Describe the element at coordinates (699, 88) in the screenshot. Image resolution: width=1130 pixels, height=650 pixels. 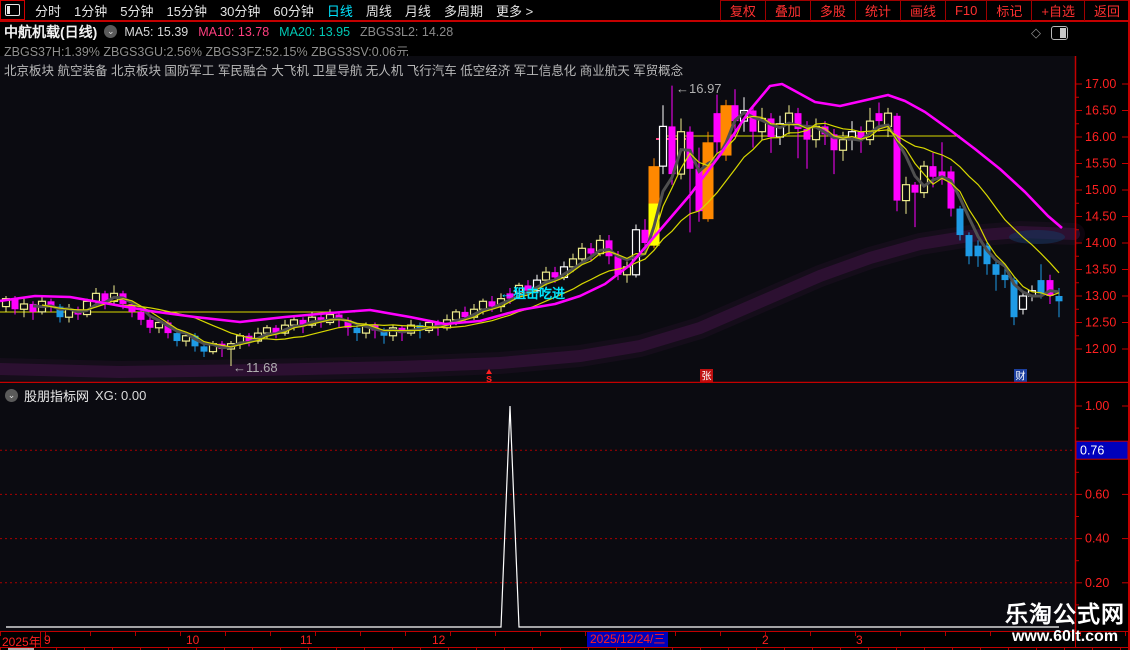
I see `svg-text: ←16.97` at that location.